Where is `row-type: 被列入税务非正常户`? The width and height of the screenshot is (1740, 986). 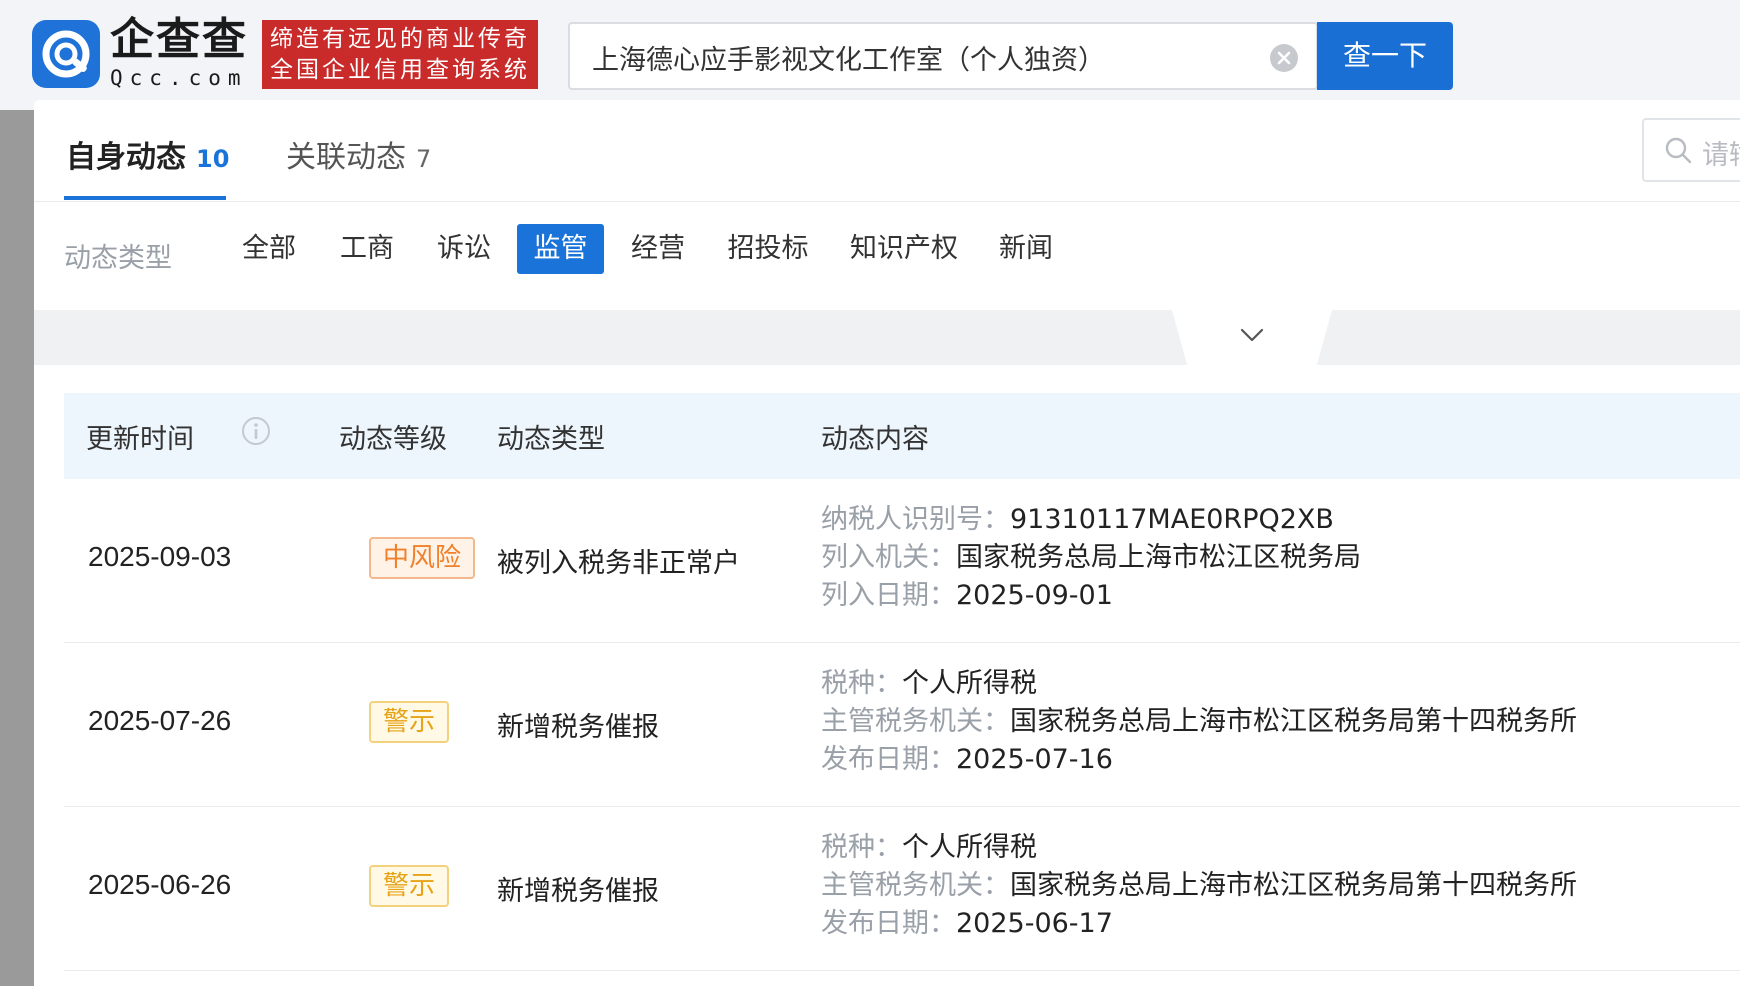 row-type: 被列入税务非正常户 is located at coordinates (618, 560).